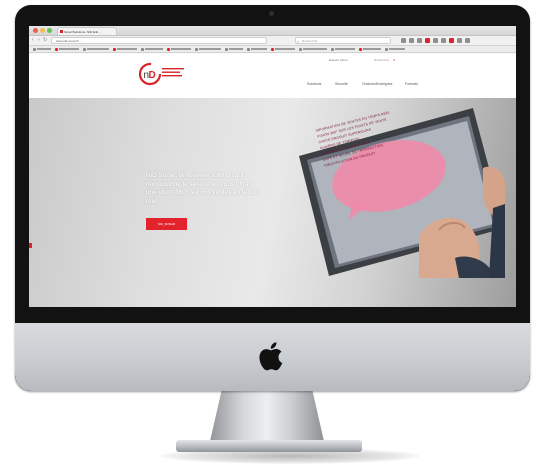 The height and width of the screenshot is (473, 542). Describe the element at coordinates (382, 60) in the screenshot. I see `search-link: Rechercher` at that location.